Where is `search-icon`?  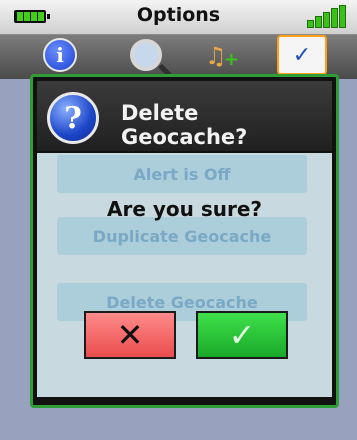
search-icon is located at coordinates (146, 55).